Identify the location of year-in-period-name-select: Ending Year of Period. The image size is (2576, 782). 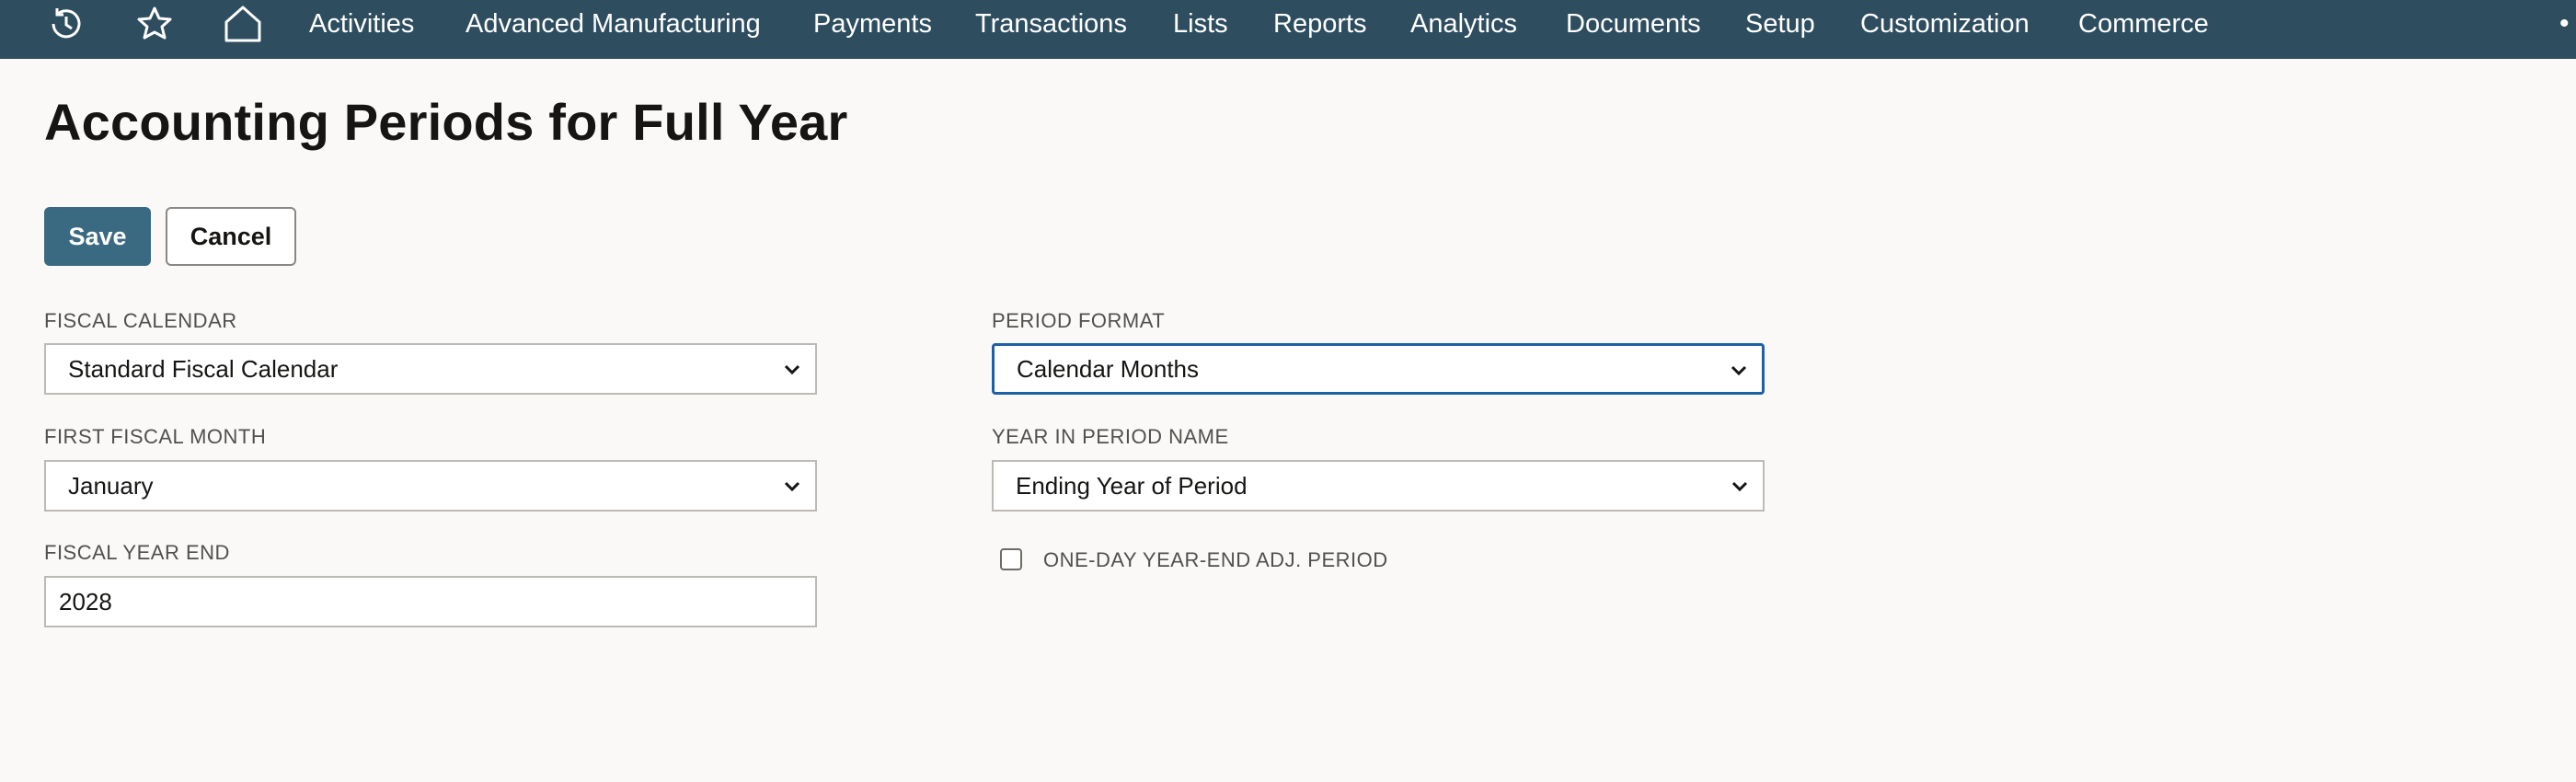
(1378, 486).